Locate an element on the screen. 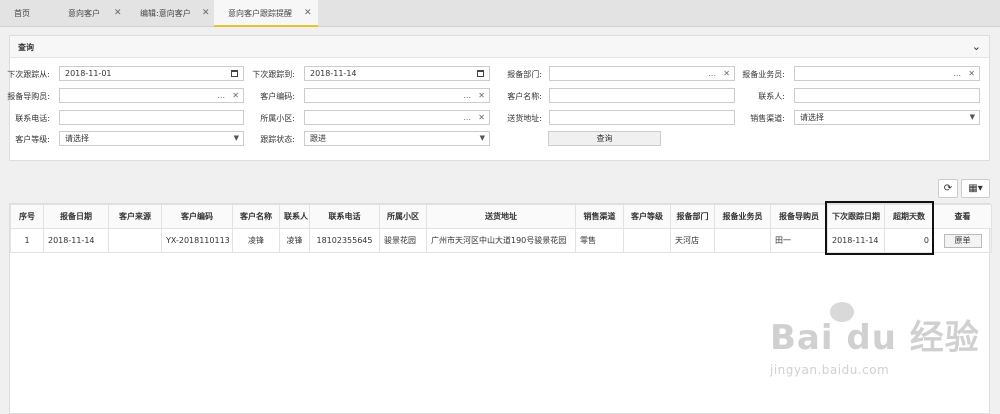  customer-code-input: ... ✕ is located at coordinates (397, 95).